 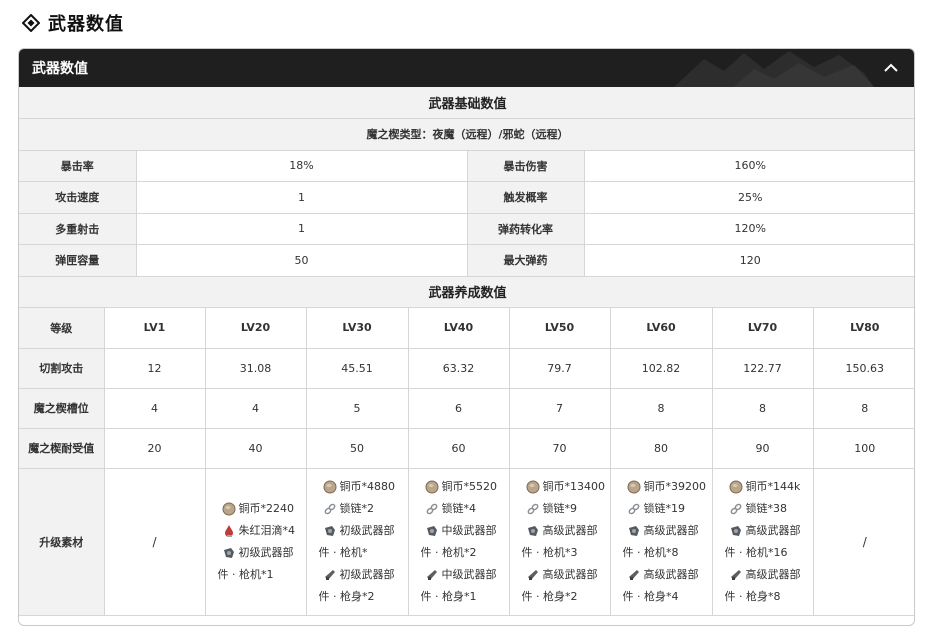 What do you see at coordinates (525, 165) in the screenshot?
I see `stat-label: 暴击伤害` at bounding box center [525, 165].